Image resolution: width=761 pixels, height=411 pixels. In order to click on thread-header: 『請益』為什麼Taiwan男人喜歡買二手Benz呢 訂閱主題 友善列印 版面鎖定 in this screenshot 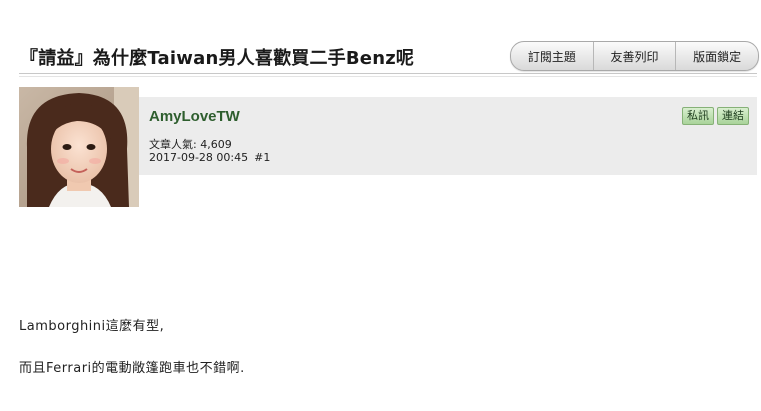, I will do `click(380, 56)`.